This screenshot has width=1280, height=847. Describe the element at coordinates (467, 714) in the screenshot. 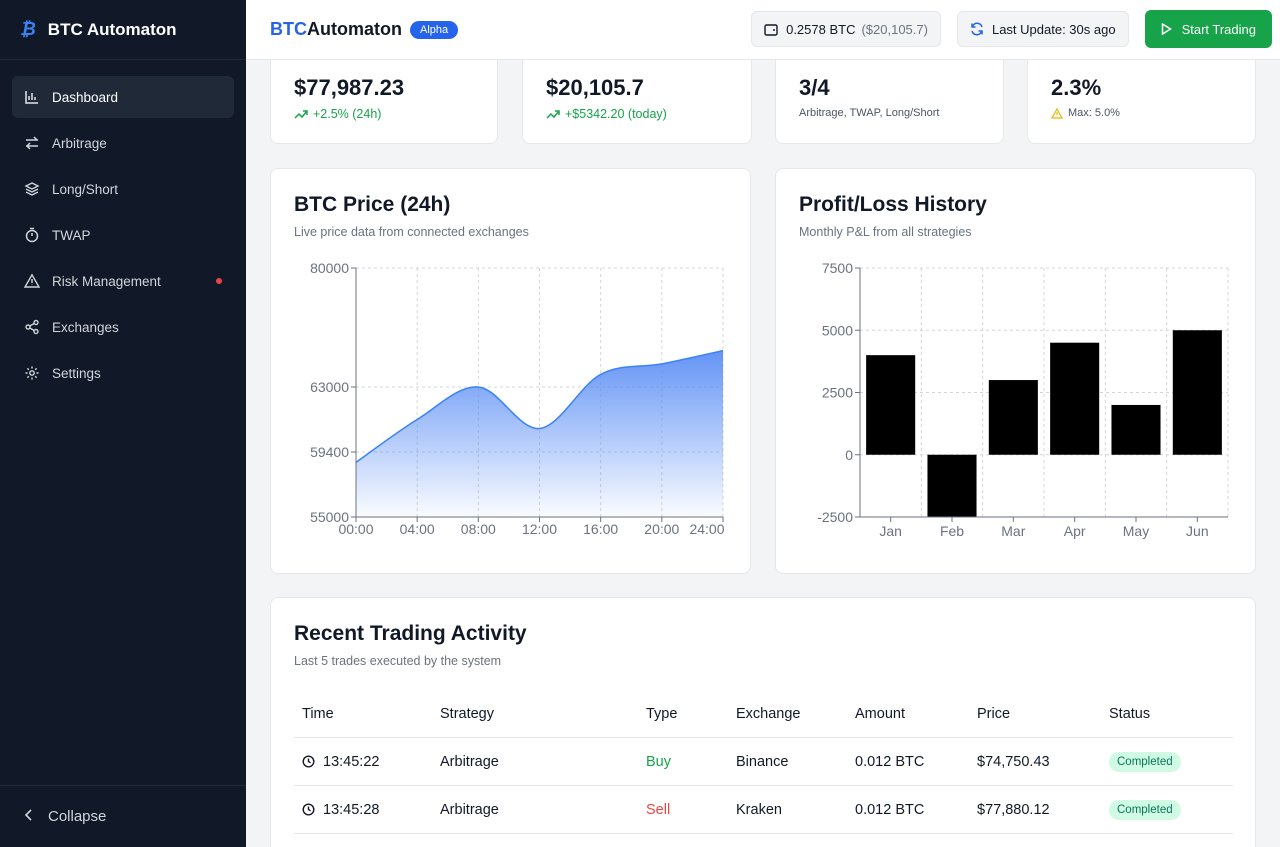

I see `col-strategy: Strategy` at that location.